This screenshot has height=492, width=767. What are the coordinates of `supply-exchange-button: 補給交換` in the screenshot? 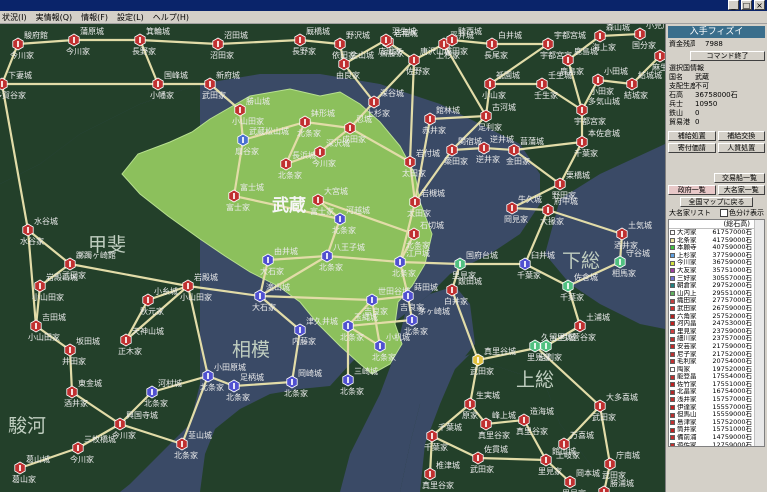 It's located at (741, 136).